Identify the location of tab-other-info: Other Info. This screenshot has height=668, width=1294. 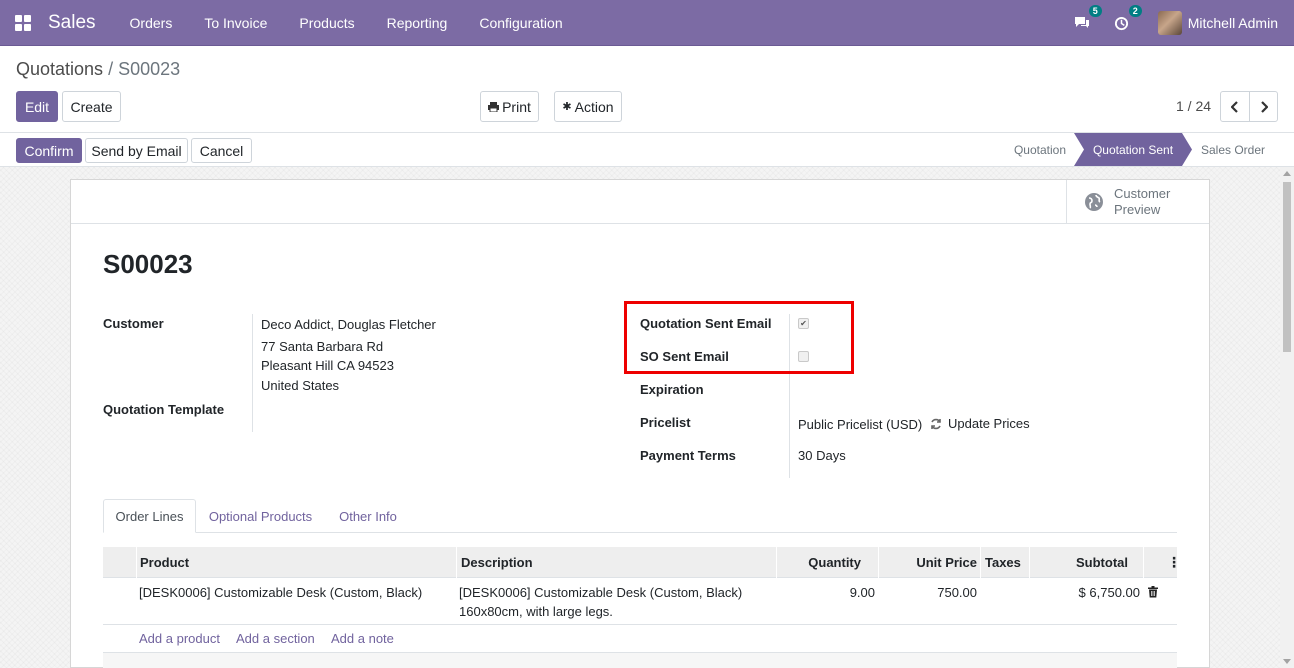
(368, 516).